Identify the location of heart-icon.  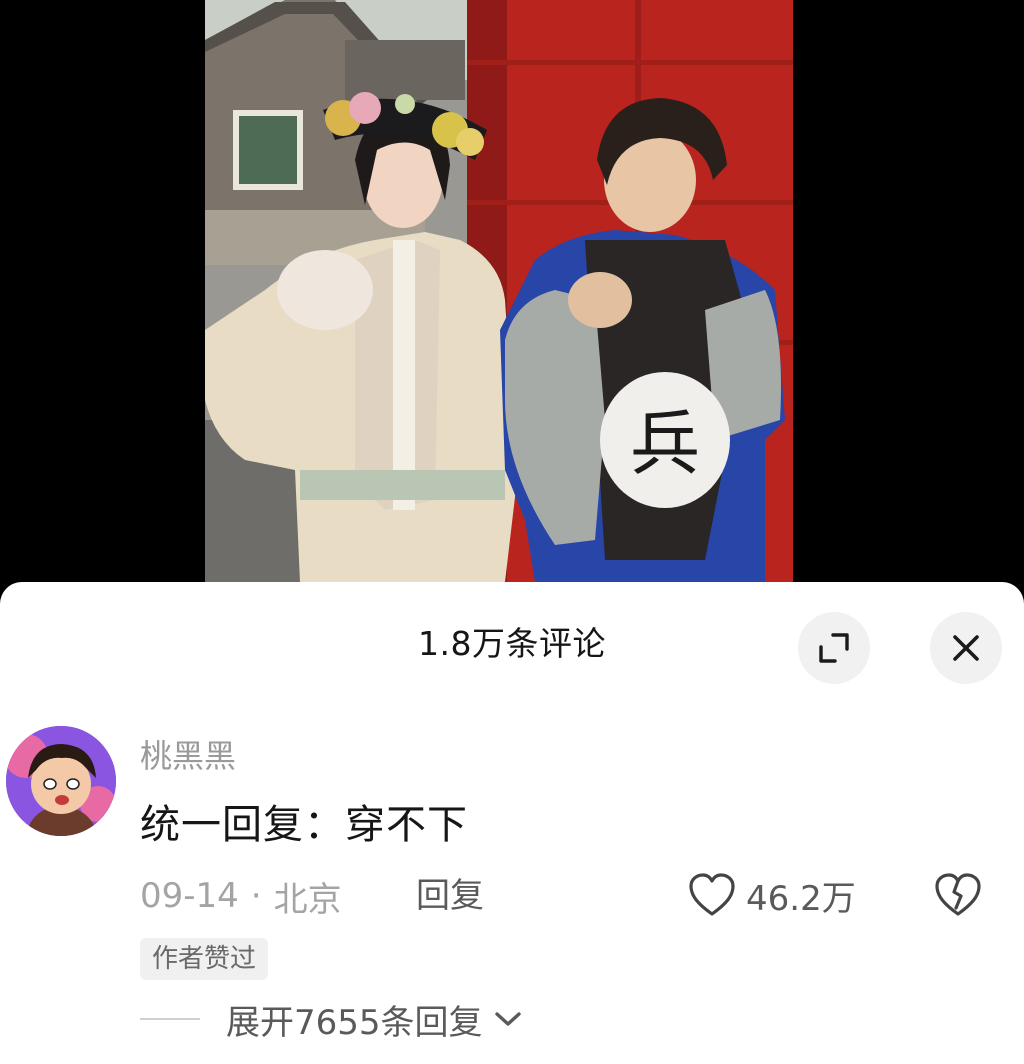
(712, 894).